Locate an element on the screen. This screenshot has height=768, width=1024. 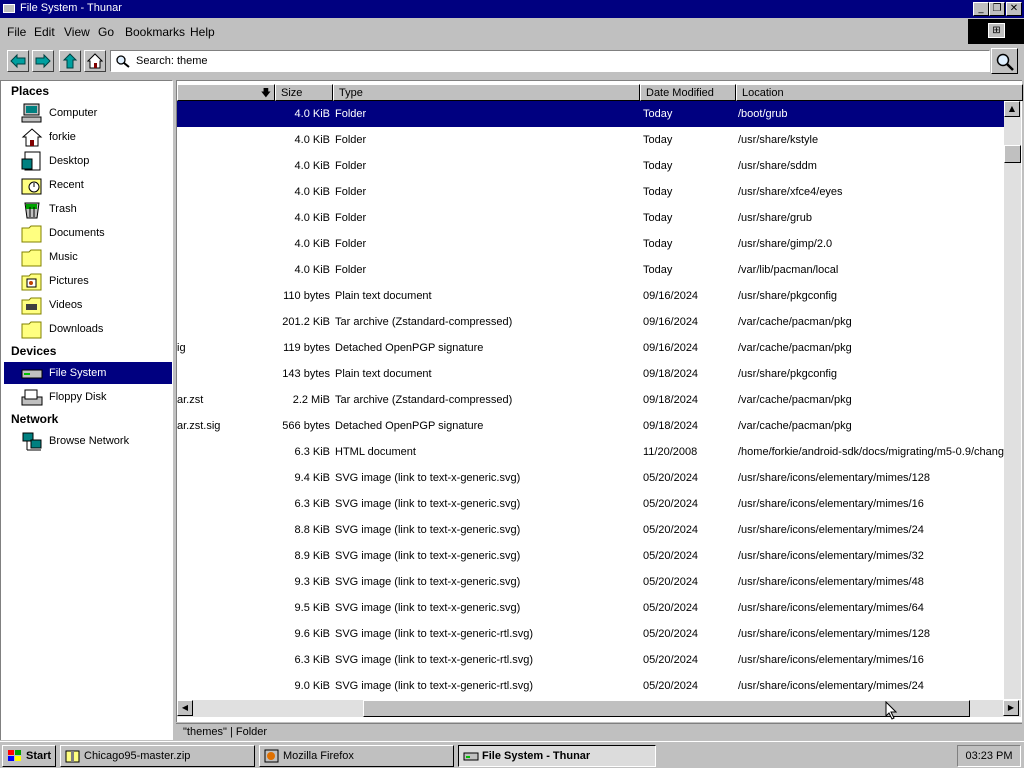
sidebar-item-forkie: forkie is located at coordinates (88, 137).